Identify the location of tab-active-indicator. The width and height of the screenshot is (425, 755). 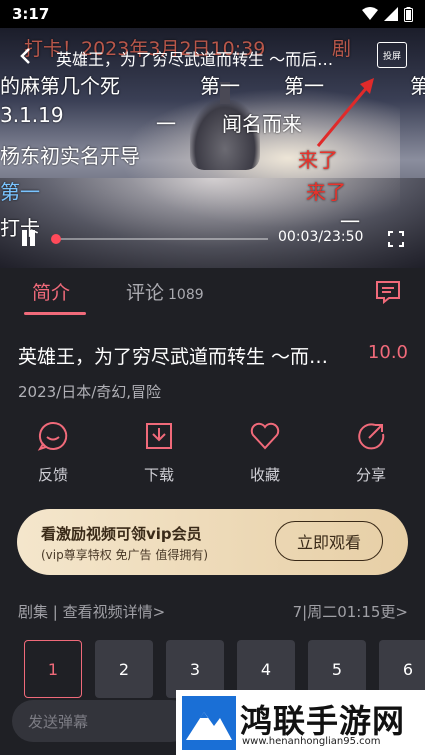
(55, 313).